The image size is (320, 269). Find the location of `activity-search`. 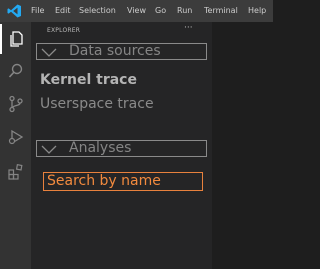

activity-search is located at coordinates (15, 71).